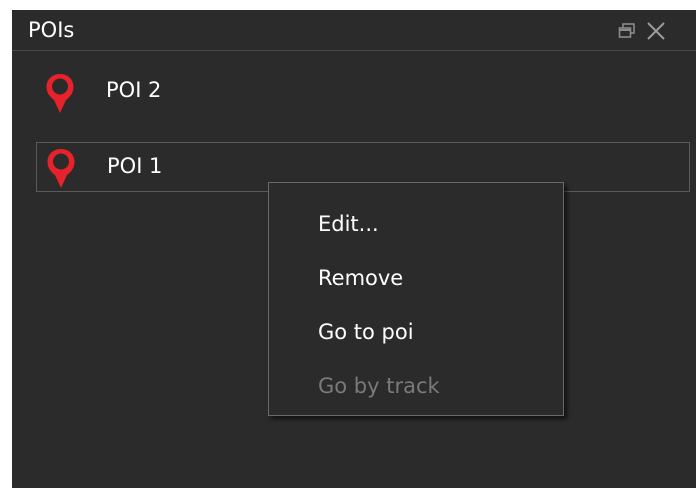 Image resolution: width=696 pixels, height=488 pixels. I want to click on menu-item-label: Go to poi, so click(366, 332).